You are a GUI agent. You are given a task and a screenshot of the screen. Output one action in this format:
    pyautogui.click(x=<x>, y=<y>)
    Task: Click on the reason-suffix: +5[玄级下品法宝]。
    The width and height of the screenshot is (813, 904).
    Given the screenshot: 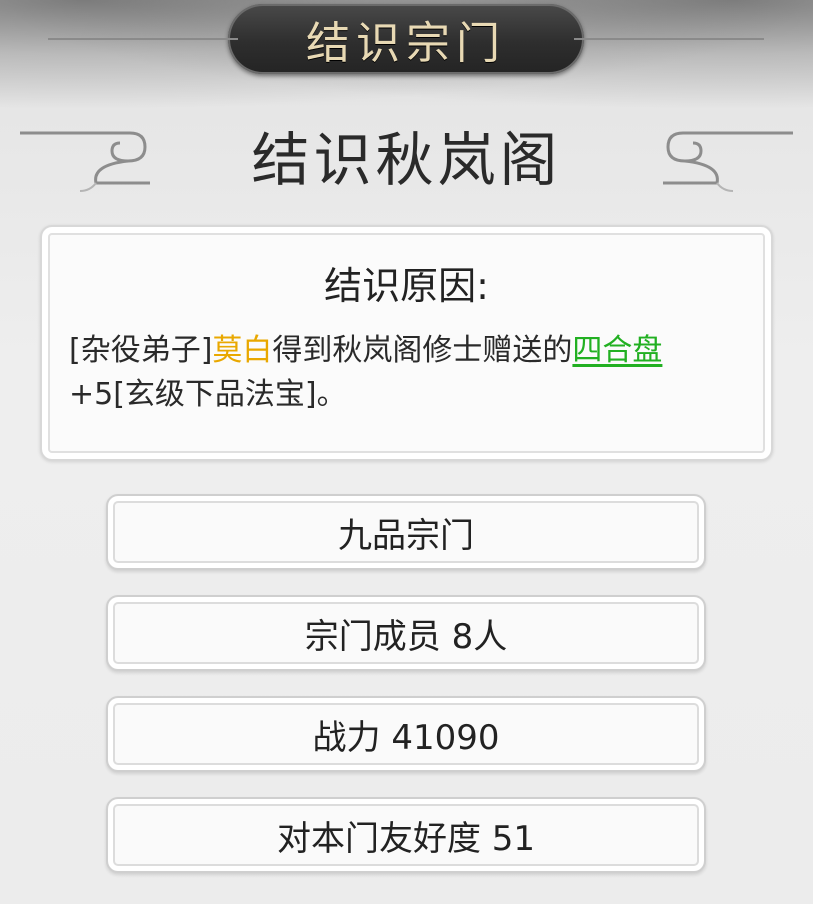 What is the action you would take?
    pyautogui.click(x=208, y=394)
    